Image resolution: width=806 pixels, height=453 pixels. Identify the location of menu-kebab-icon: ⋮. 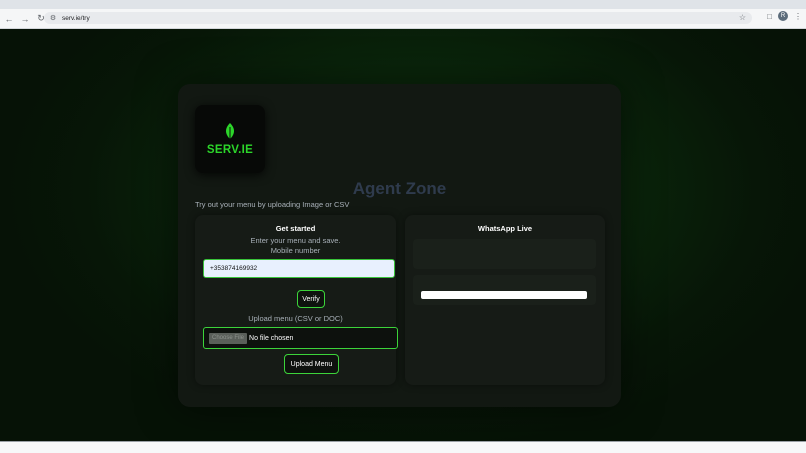
(798, 16).